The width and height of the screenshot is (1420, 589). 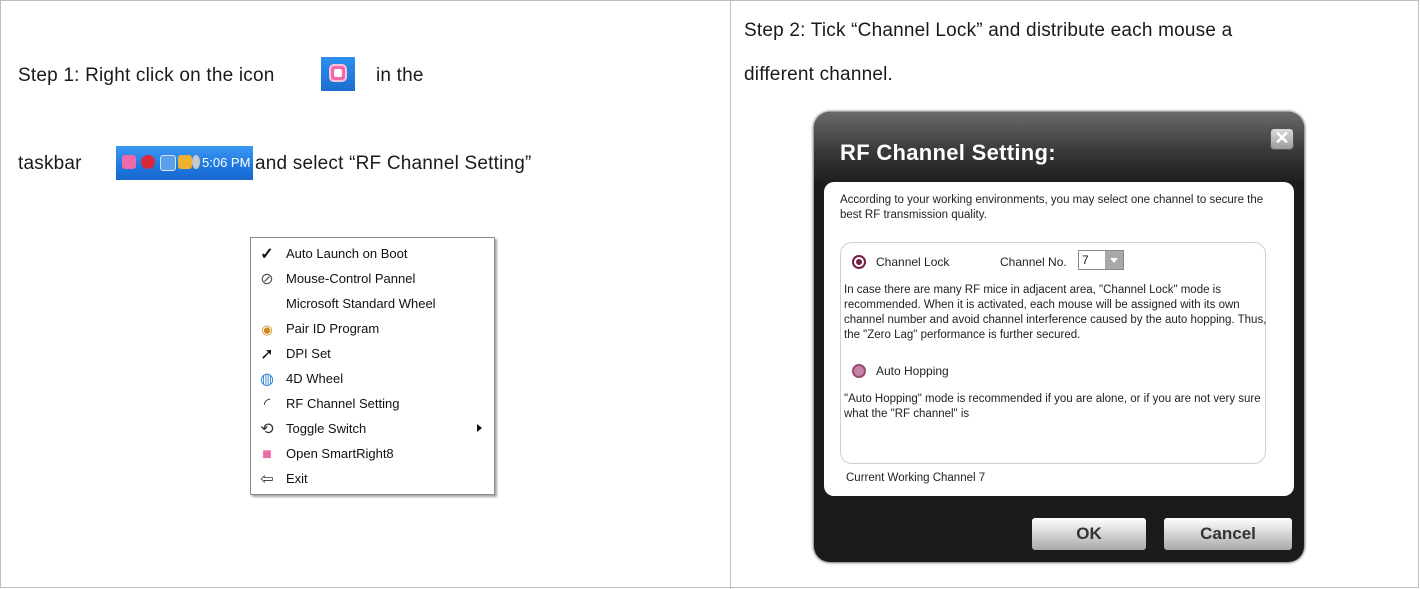 What do you see at coordinates (400, 75) in the screenshot?
I see `step1-line1-suffix: in the` at bounding box center [400, 75].